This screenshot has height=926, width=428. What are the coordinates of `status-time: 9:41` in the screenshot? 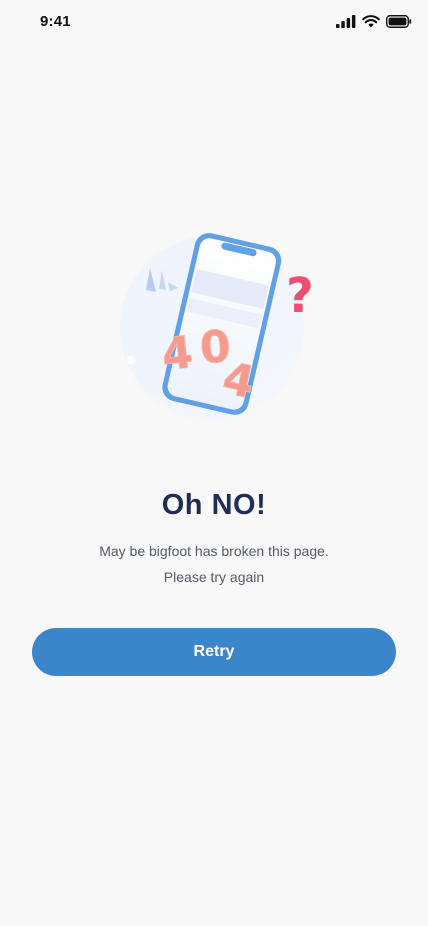 It's located at (55, 21).